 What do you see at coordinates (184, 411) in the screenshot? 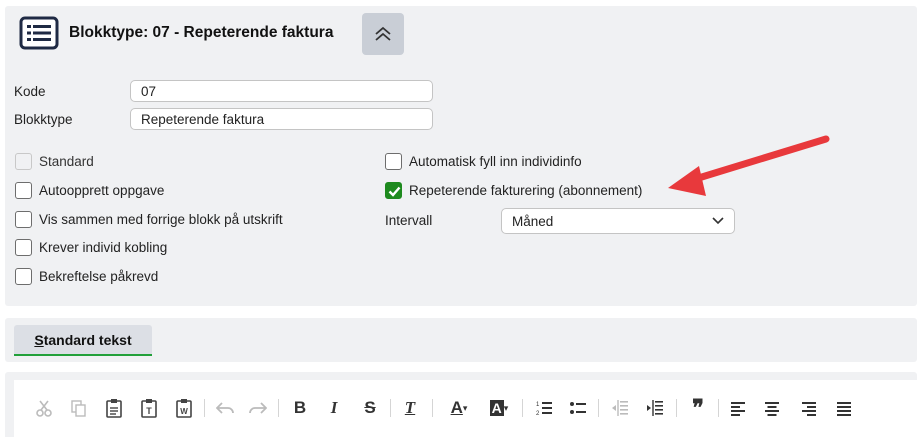
I see `svg-text: W` at bounding box center [184, 411].